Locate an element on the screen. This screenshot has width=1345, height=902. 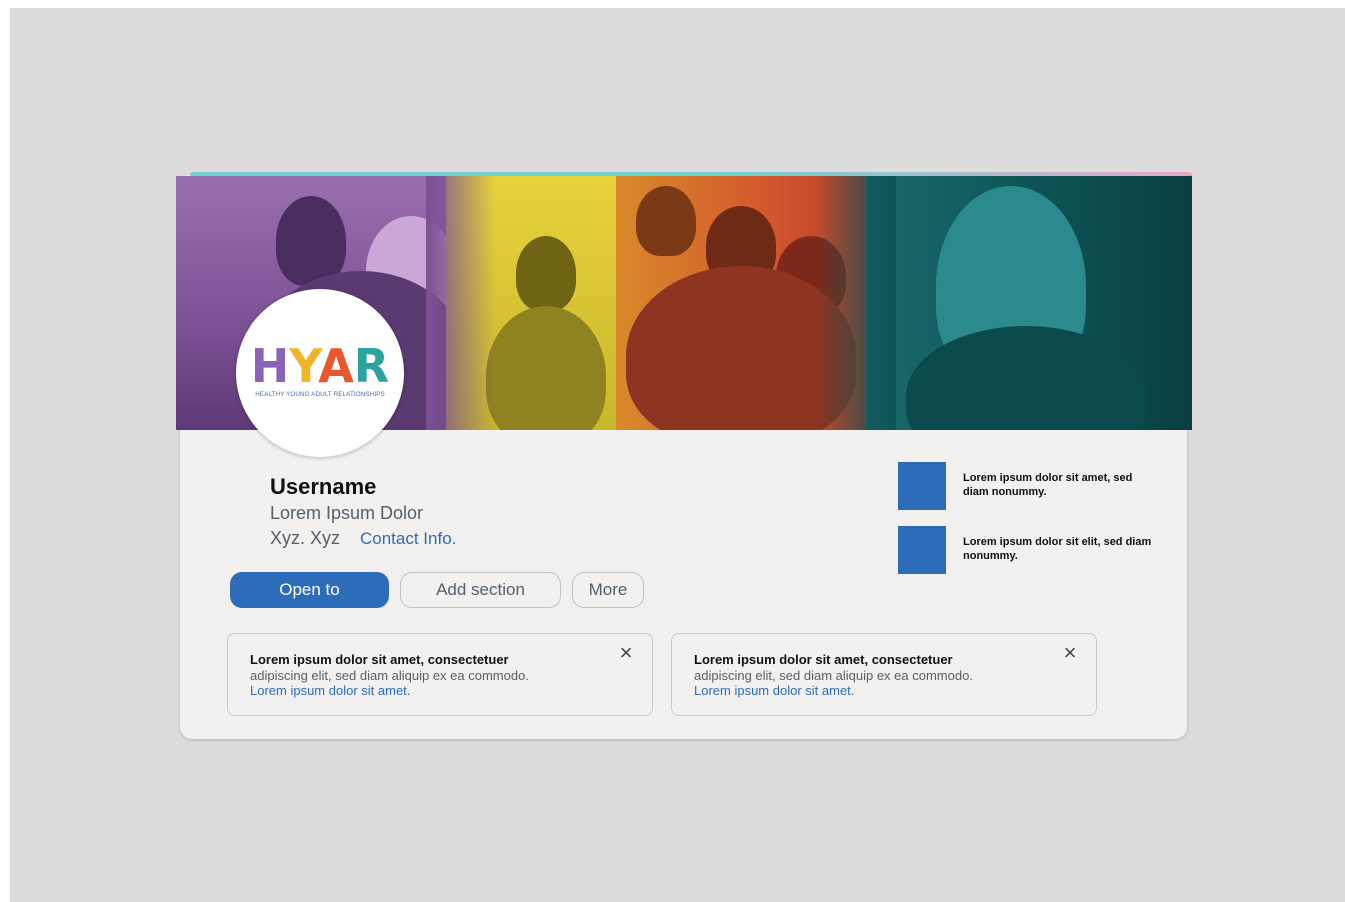
profile-headline: Lorem Ipsum Dolor is located at coordinates (347, 513).